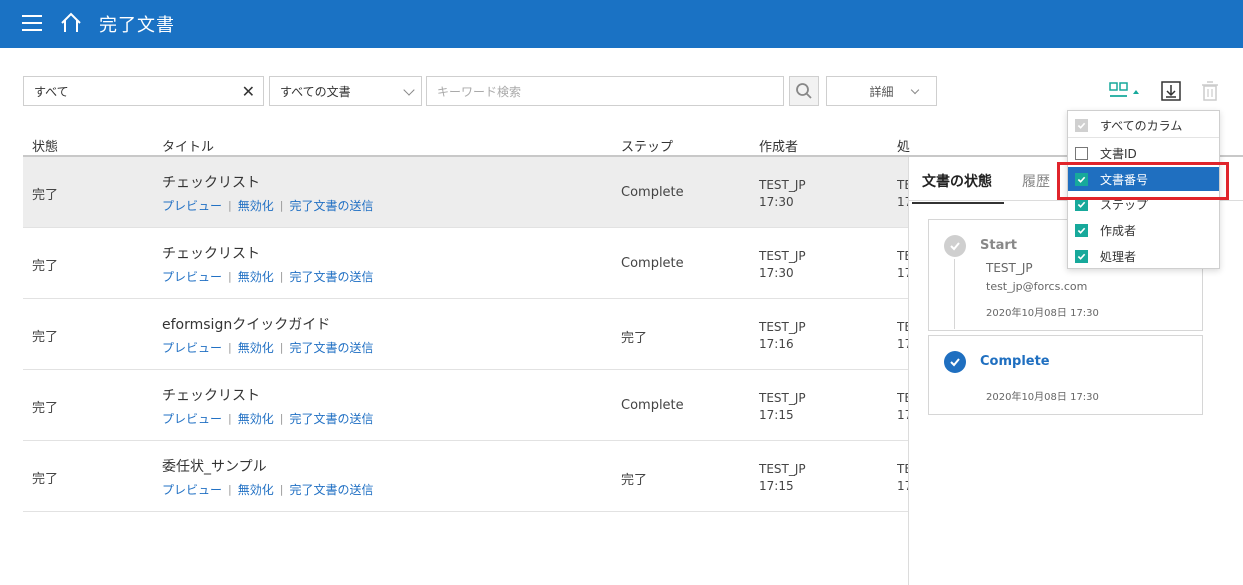  I want to click on clear-icon: ✕, so click(248, 91).